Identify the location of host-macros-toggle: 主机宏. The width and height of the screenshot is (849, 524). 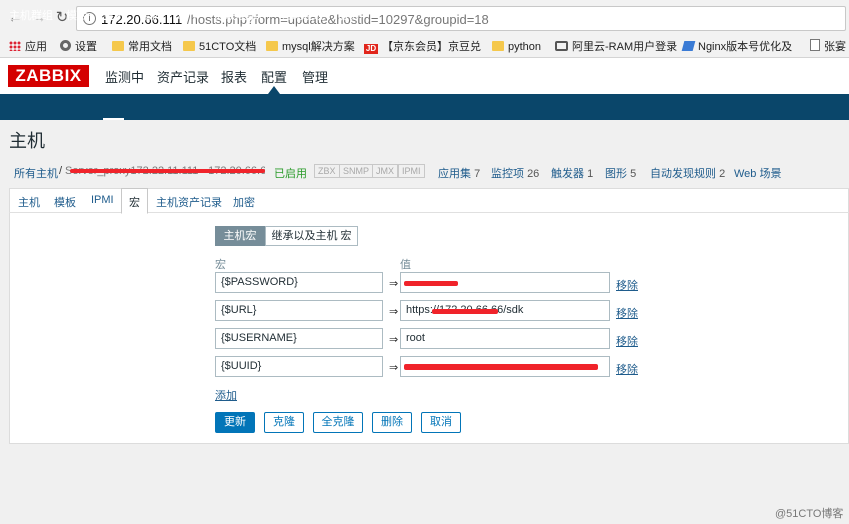
(240, 236).